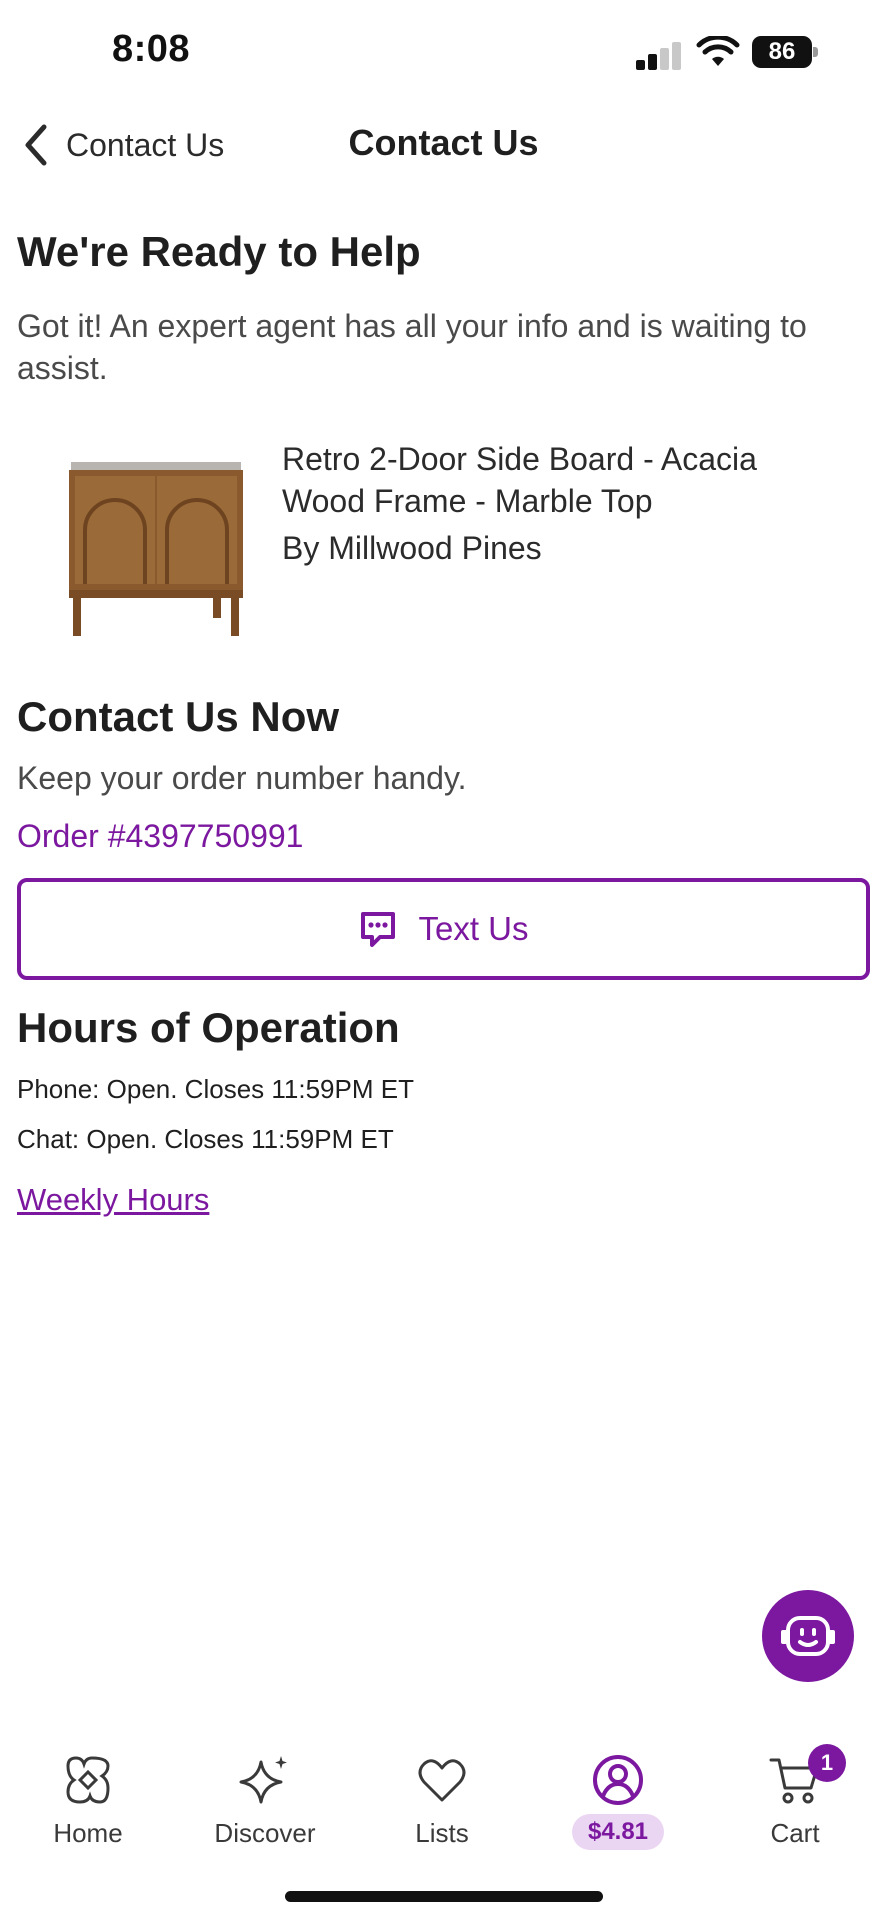 The height and width of the screenshot is (1920, 887). Describe the element at coordinates (618, 1832) in the screenshot. I see `account-balance: $4.81` at that location.